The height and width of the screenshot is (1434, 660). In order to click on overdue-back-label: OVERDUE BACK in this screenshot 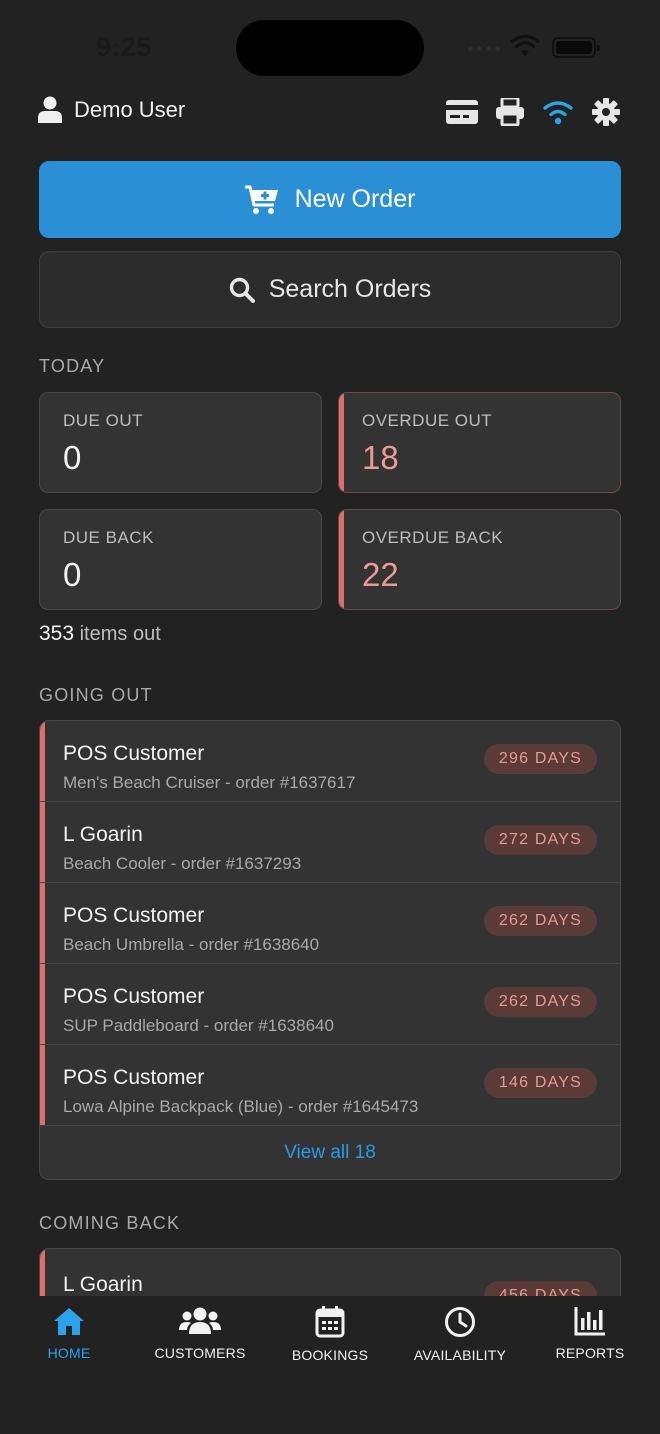, I will do `click(433, 537)`.